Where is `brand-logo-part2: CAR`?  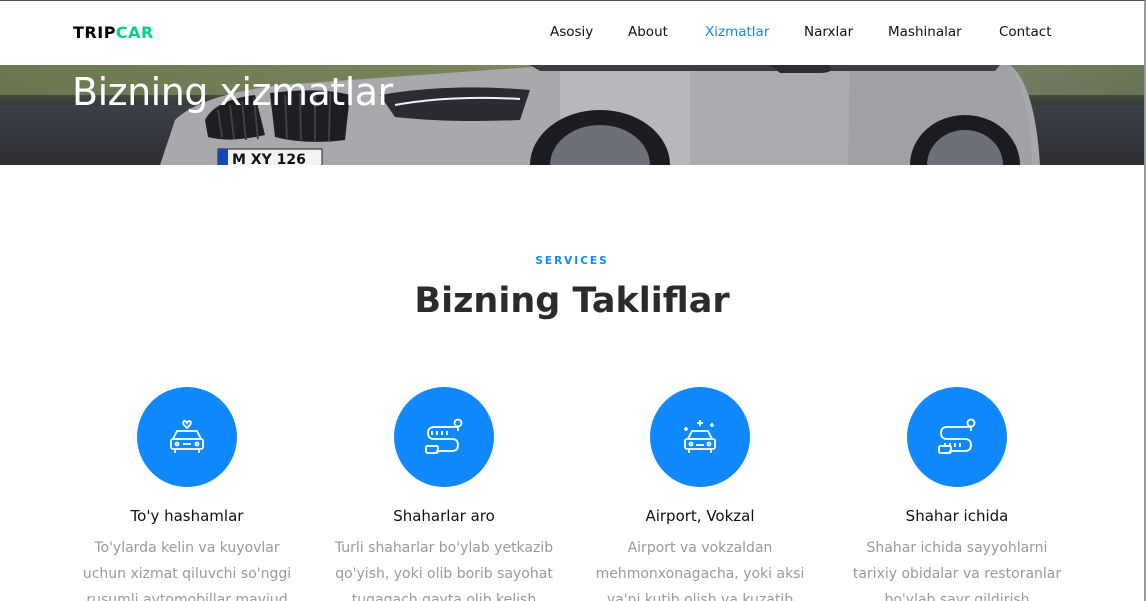 brand-logo-part2: CAR is located at coordinates (134, 32).